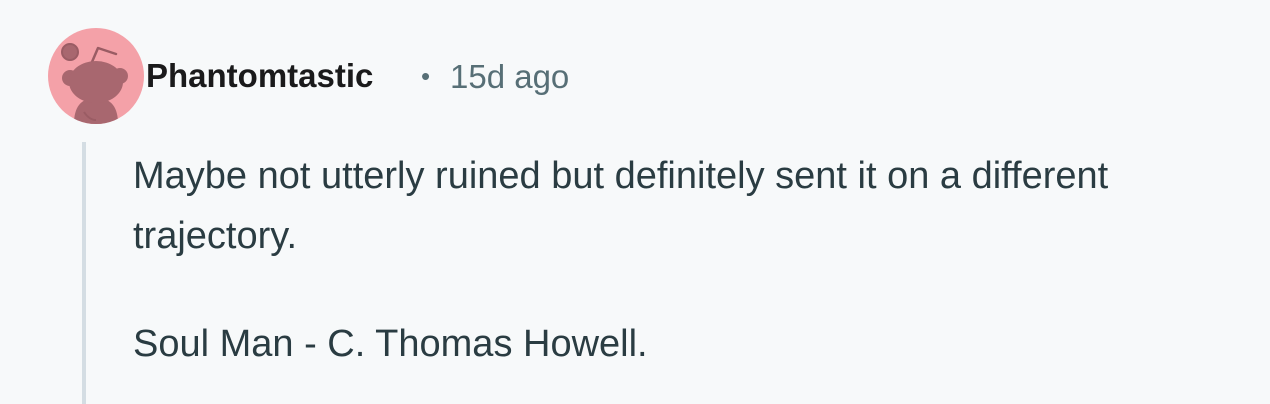  I want to click on snoo-avatar-icon, so click(94, 83).